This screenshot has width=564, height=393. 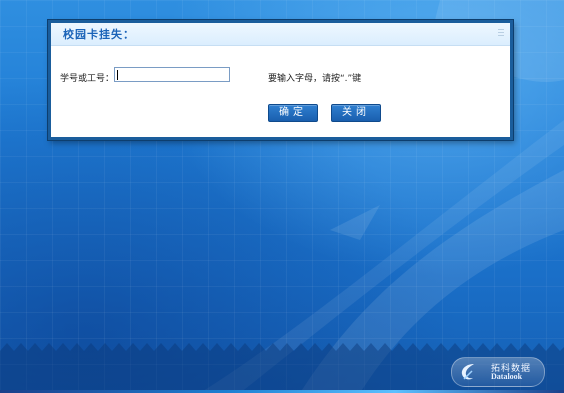 I want to click on close-button: 关闭, so click(x=356, y=113).